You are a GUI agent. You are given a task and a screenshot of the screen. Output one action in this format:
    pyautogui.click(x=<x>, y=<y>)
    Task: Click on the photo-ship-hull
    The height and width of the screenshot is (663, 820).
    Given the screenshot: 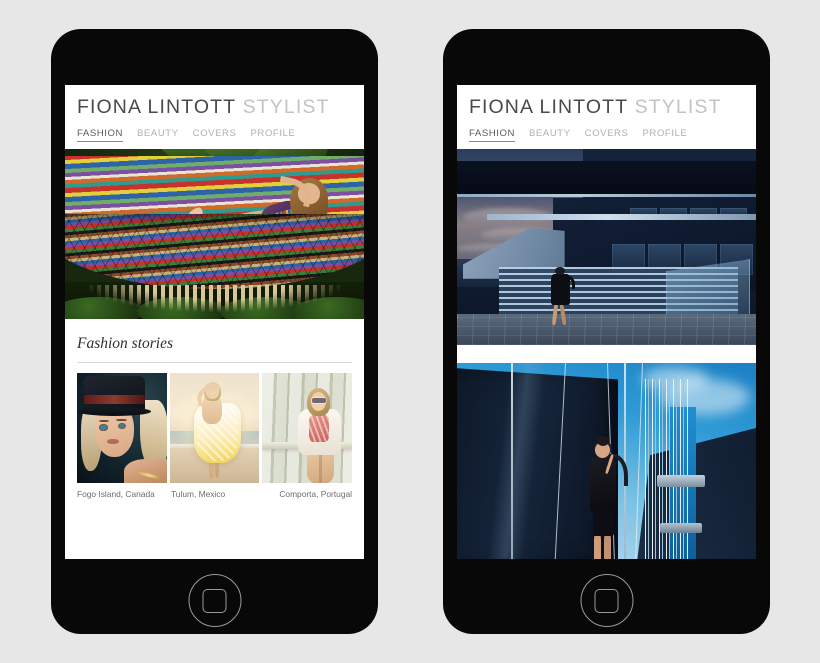 What is the action you would take?
    pyautogui.click(x=606, y=461)
    